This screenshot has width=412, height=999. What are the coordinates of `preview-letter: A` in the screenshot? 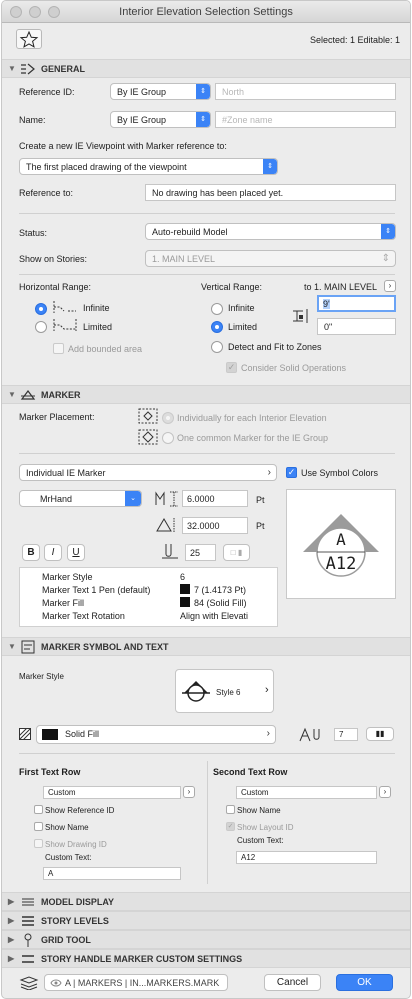 It's located at (341, 539).